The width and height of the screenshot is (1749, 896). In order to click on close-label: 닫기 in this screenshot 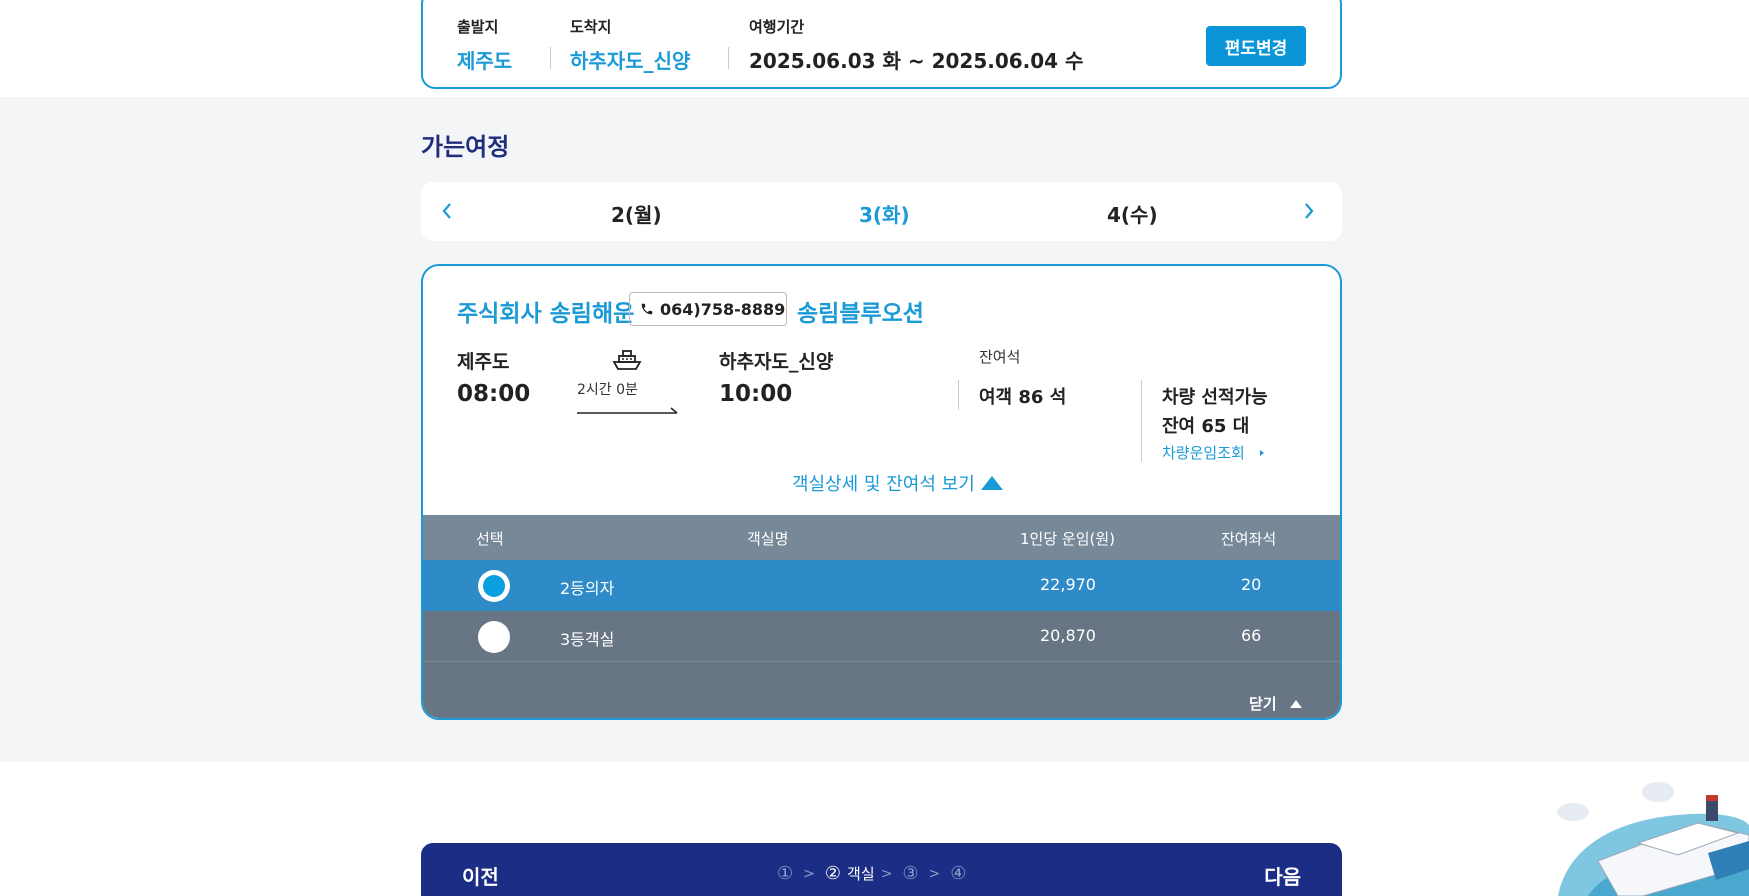, I will do `click(1263, 704)`.